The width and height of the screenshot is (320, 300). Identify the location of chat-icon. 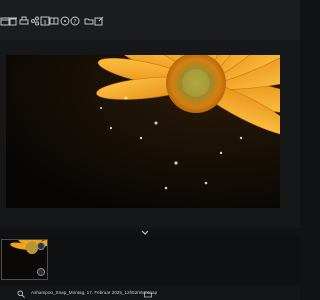
(65, 21).